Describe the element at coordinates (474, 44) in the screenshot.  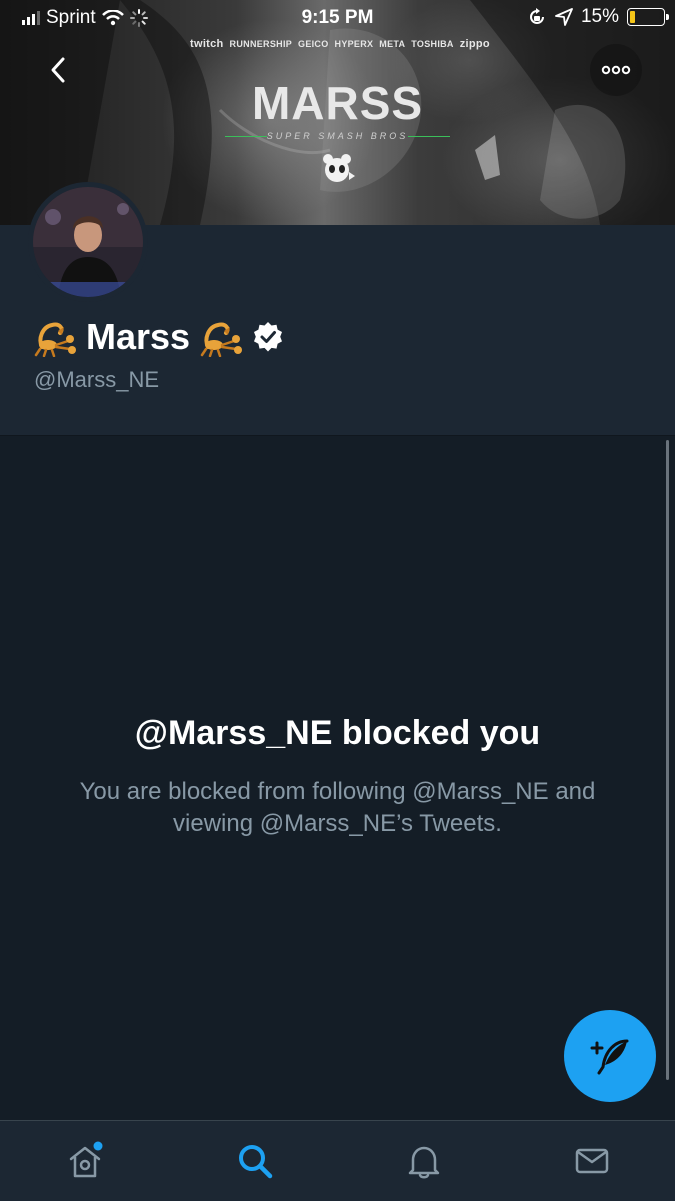
I see `sponsor-logo: zippo` at that location.